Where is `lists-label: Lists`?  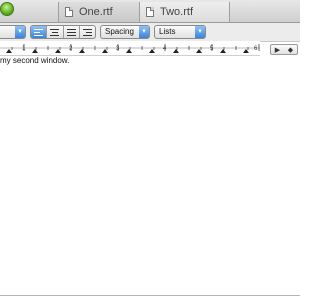 lists-label: Lists is located at coordinates (167, 31).